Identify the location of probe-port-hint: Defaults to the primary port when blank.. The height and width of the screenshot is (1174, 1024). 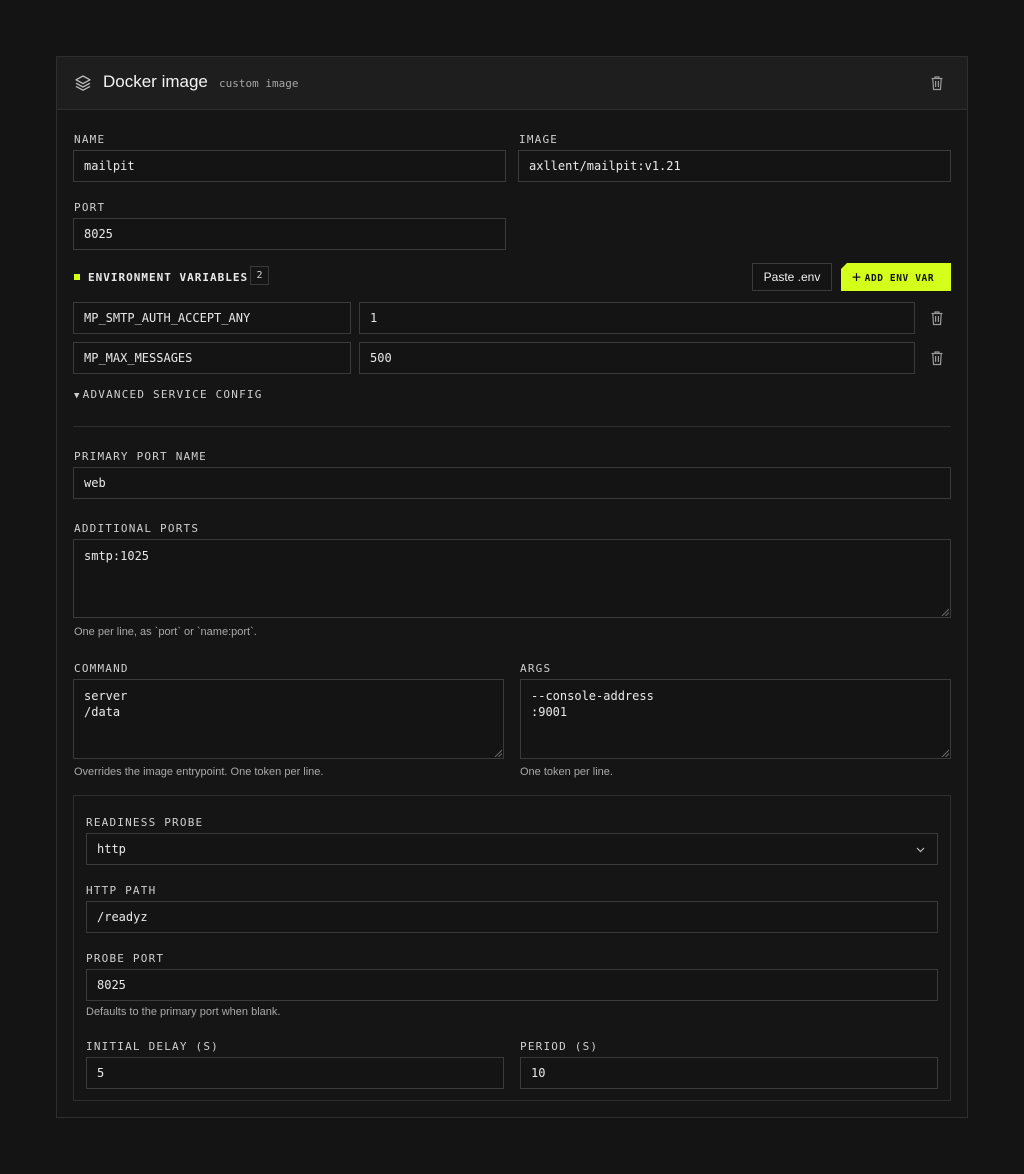
(183, 1012).